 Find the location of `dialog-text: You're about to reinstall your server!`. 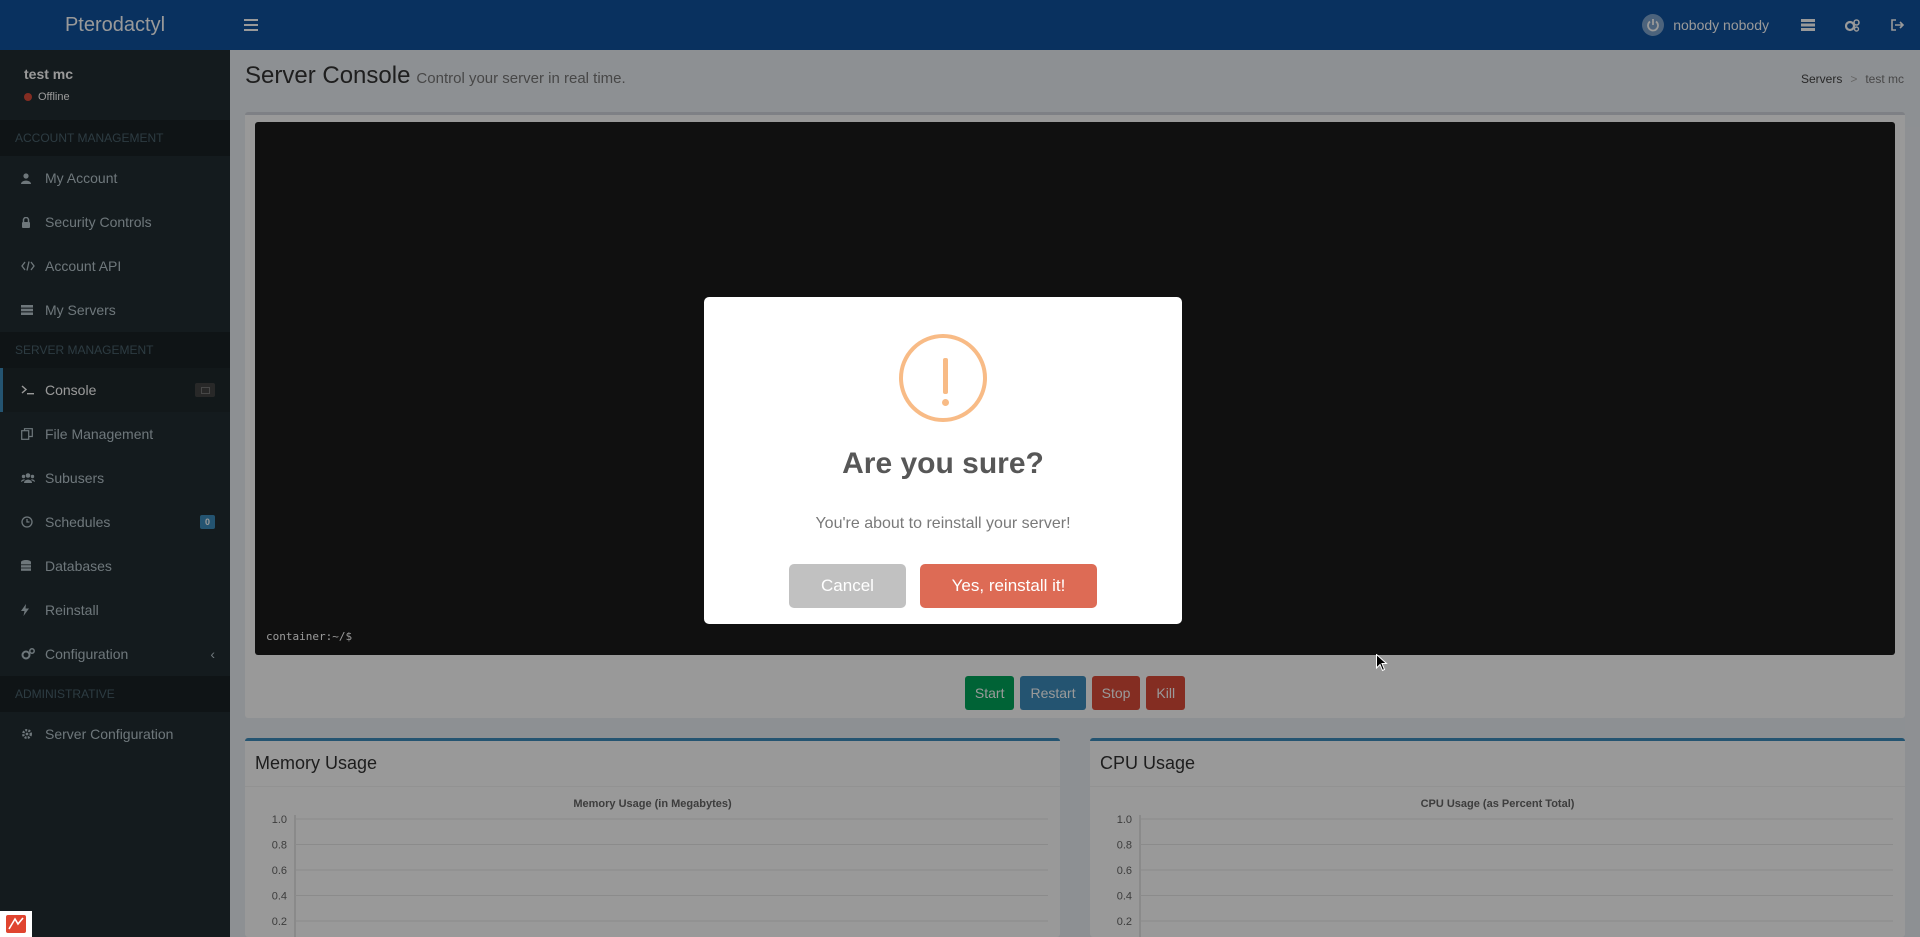

dialog-text: You're about to reinstall your server! is located at coordinates (943, 523).